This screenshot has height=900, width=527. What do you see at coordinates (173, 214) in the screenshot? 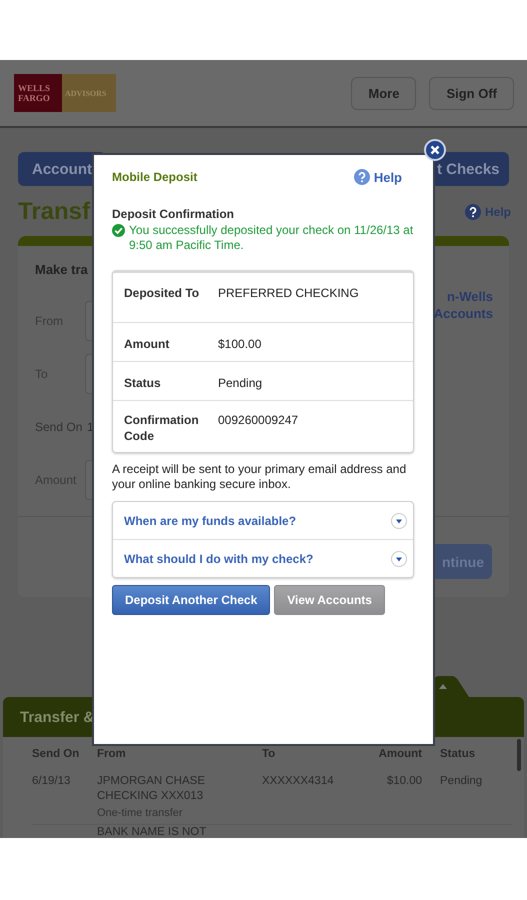
I see `confirmation-heading: Deposit Confirmation` at bounding box center [173, 214].